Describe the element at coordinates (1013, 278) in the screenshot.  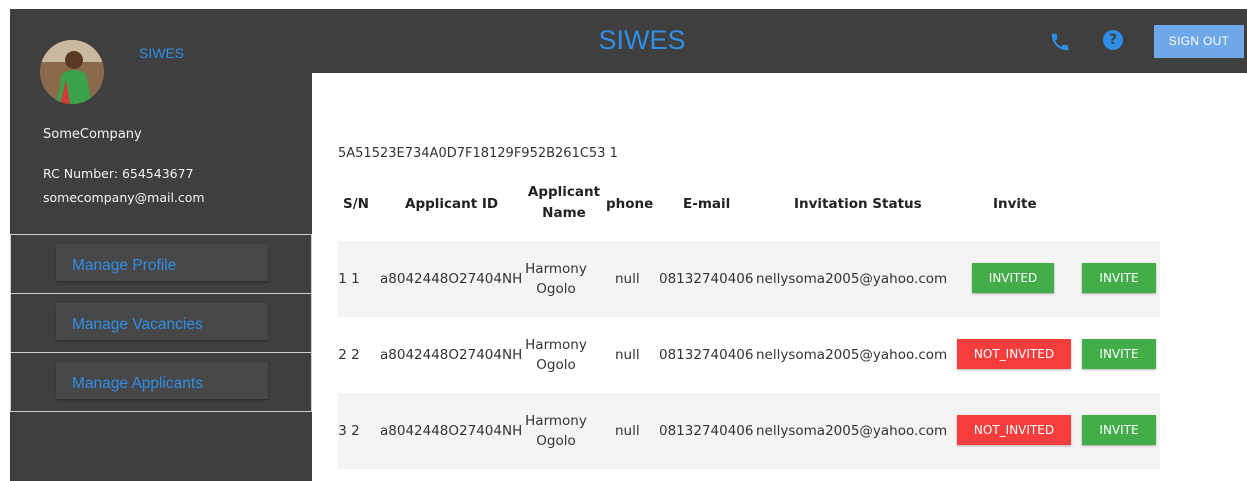
I see `status-badge: INVITED` at that location.